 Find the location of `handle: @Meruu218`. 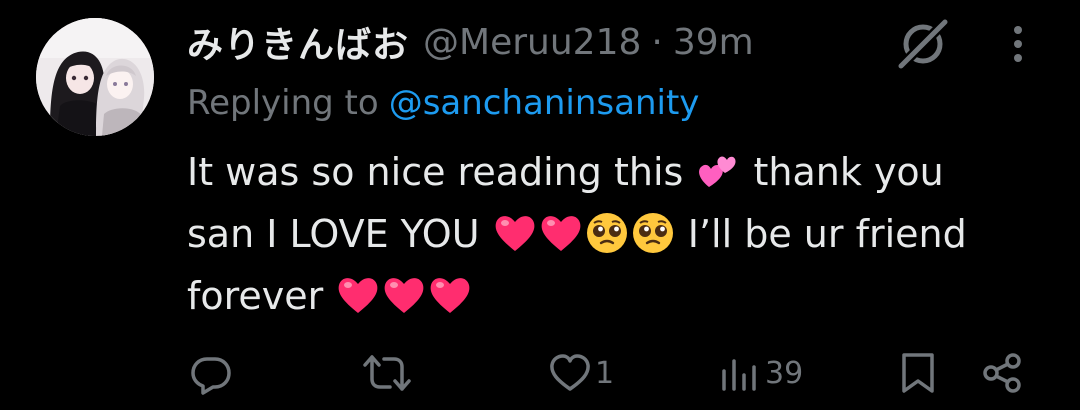

handle: @Meruu218 is located at coordinates (532, 42).